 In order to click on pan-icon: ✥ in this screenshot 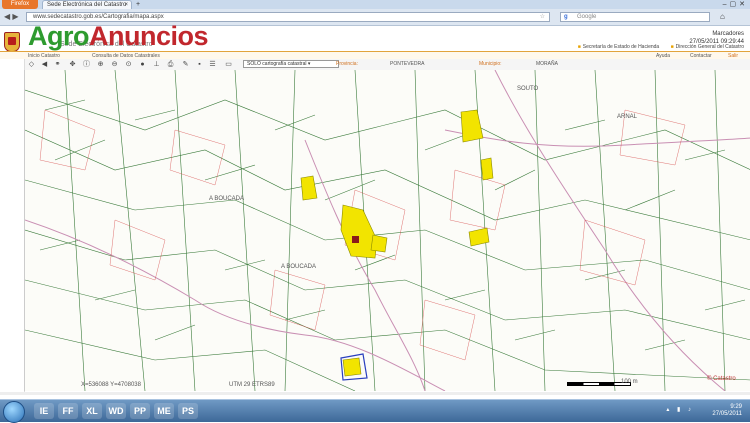, I will do `click(72, 64)`.